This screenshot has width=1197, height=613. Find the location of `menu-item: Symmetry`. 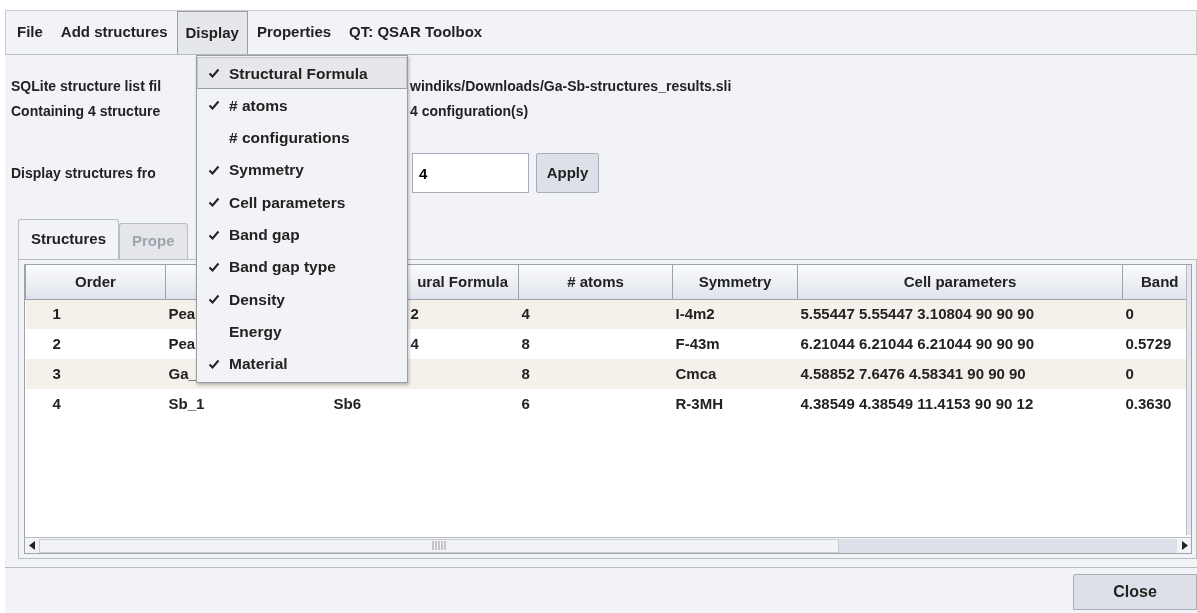

menu-item: Symmetry is located at coordinates (302, 170).